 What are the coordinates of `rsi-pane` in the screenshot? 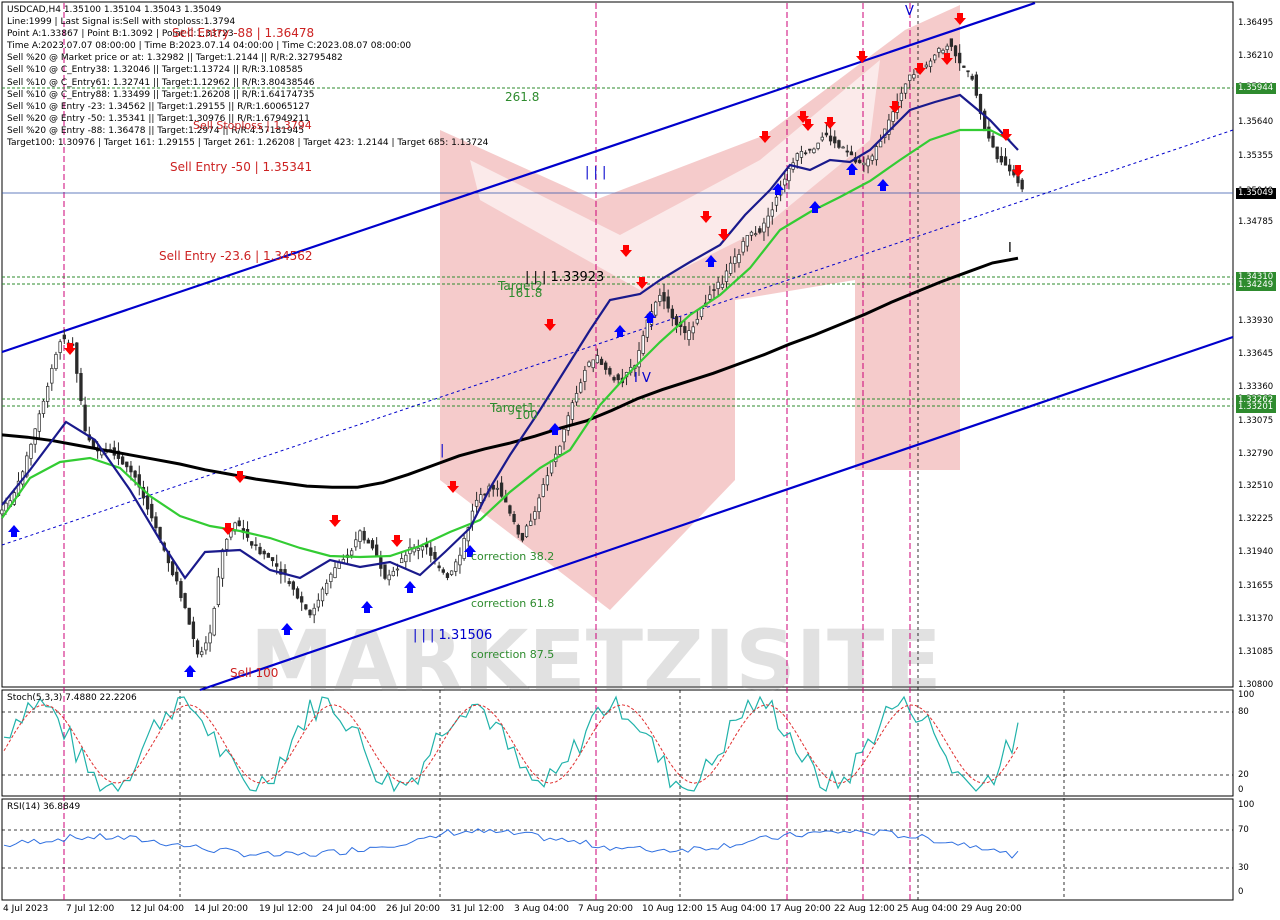 It's located at (617, 848).